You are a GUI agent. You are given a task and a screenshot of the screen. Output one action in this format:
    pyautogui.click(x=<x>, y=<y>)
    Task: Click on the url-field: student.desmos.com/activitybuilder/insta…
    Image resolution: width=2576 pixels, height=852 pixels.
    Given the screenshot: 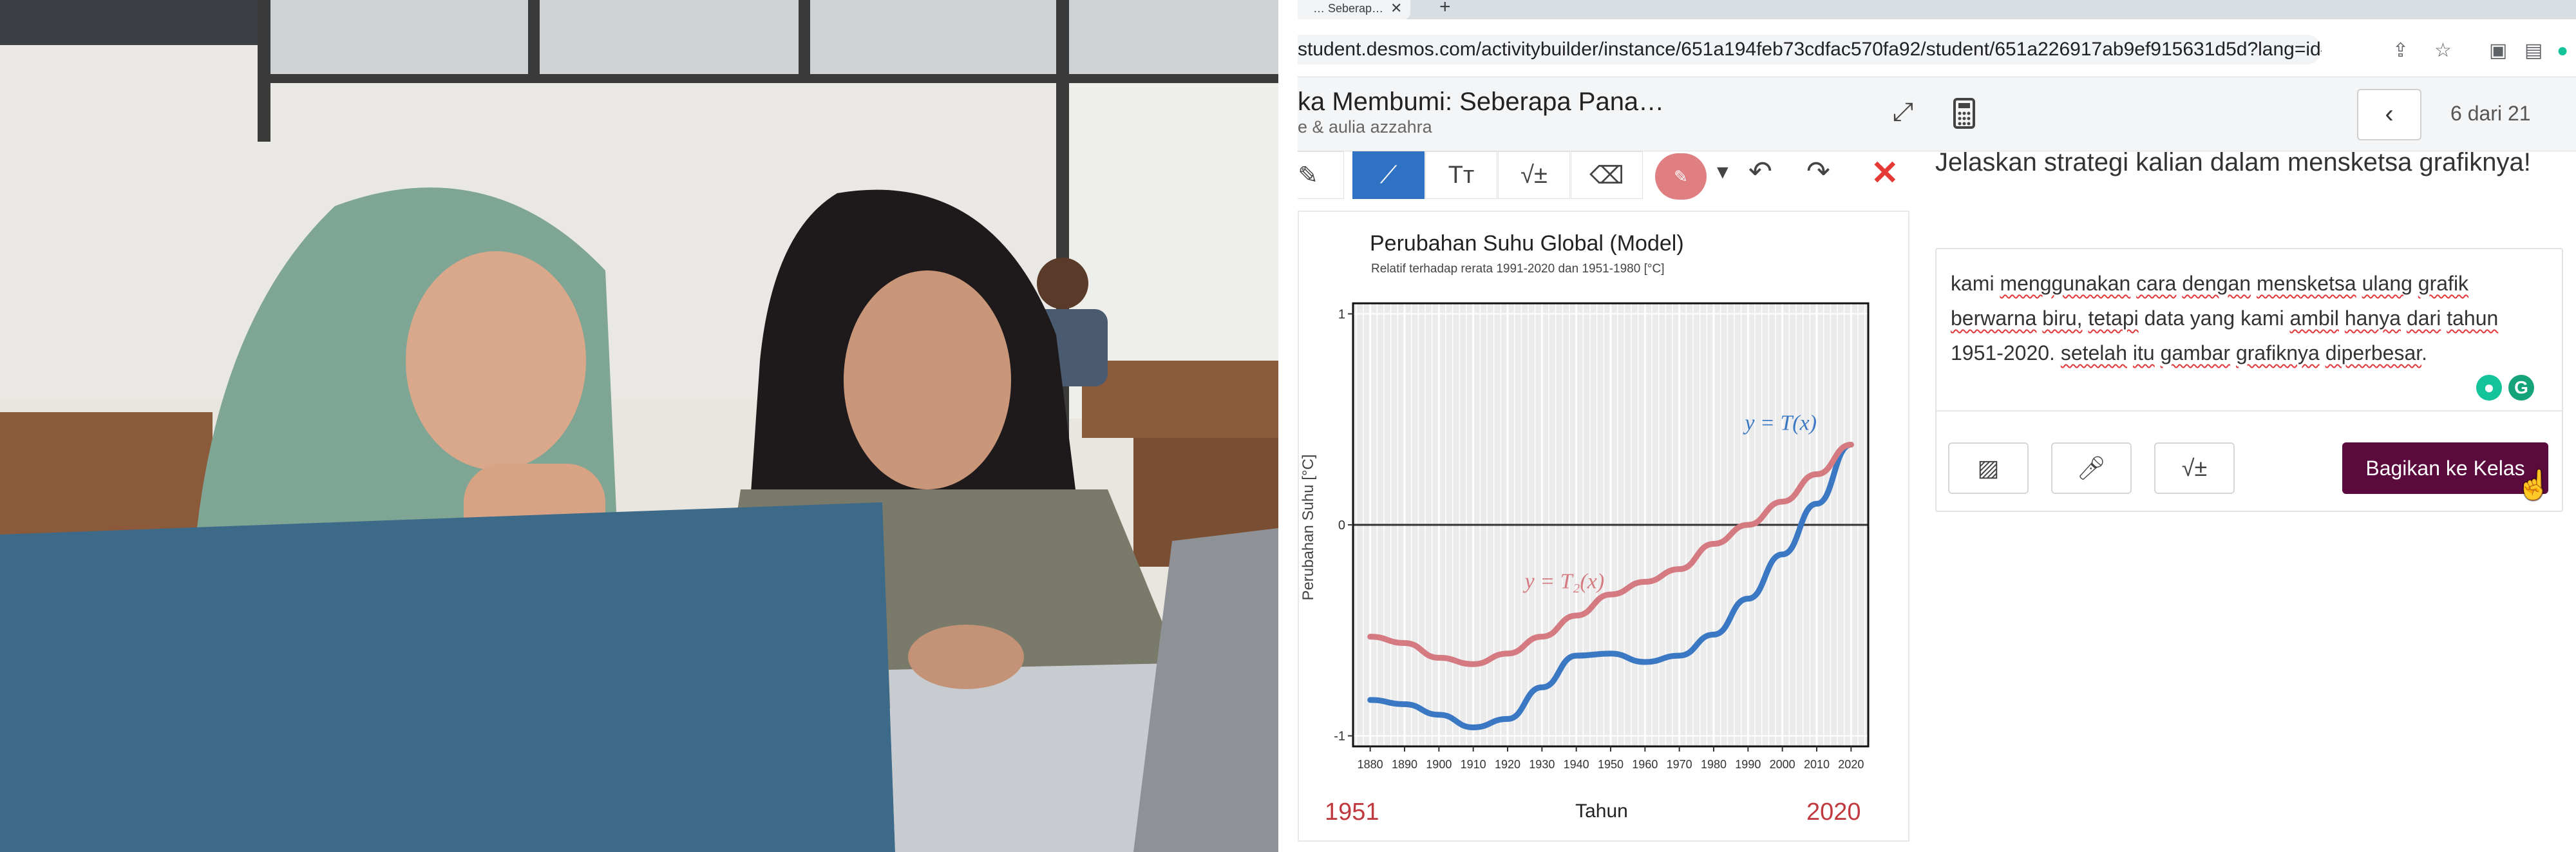 What is the action you would take?
    pyautogui.click(x=1810, y=50)
    